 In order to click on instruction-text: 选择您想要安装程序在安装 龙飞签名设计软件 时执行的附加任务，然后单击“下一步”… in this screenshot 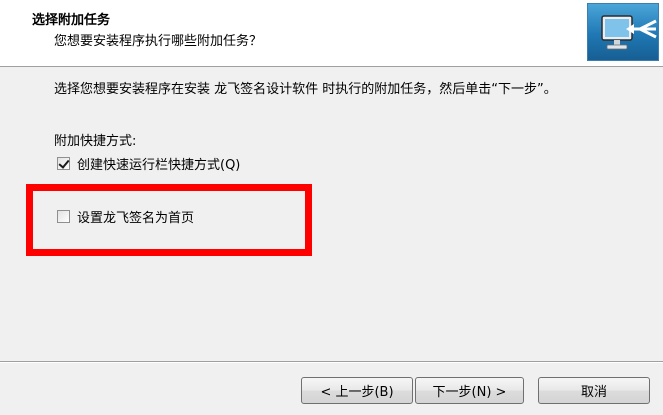, I will do `click(305, 89)`.